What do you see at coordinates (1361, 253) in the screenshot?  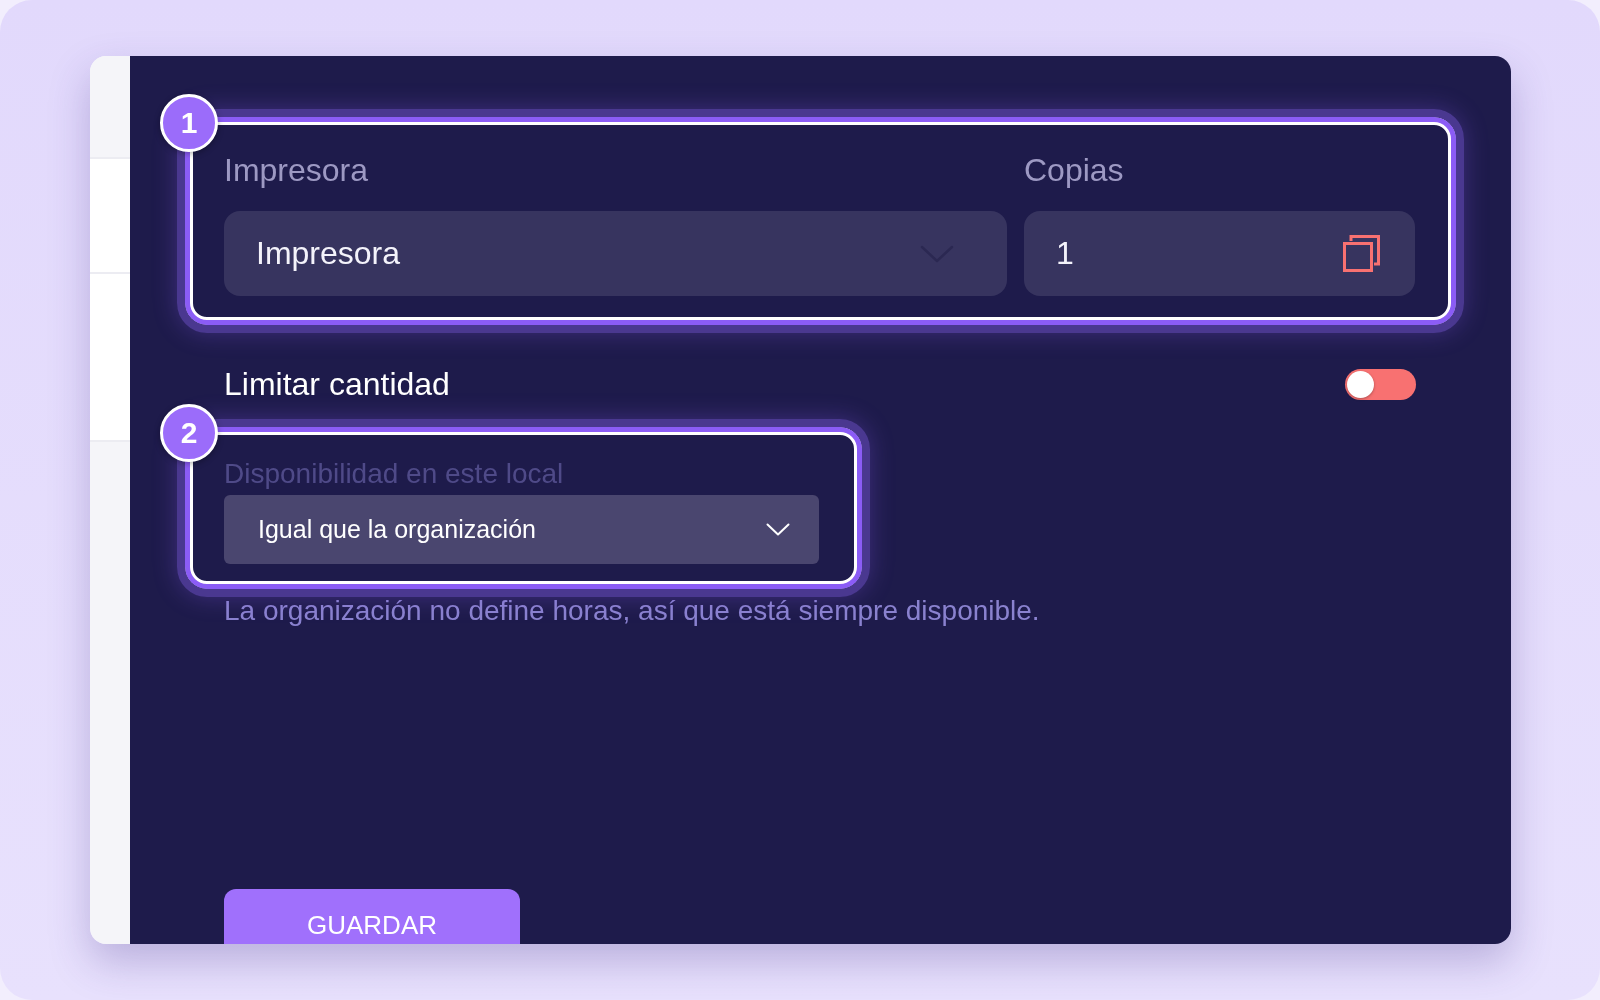 I see `copy-icon` at bounding box center [1361, 253].